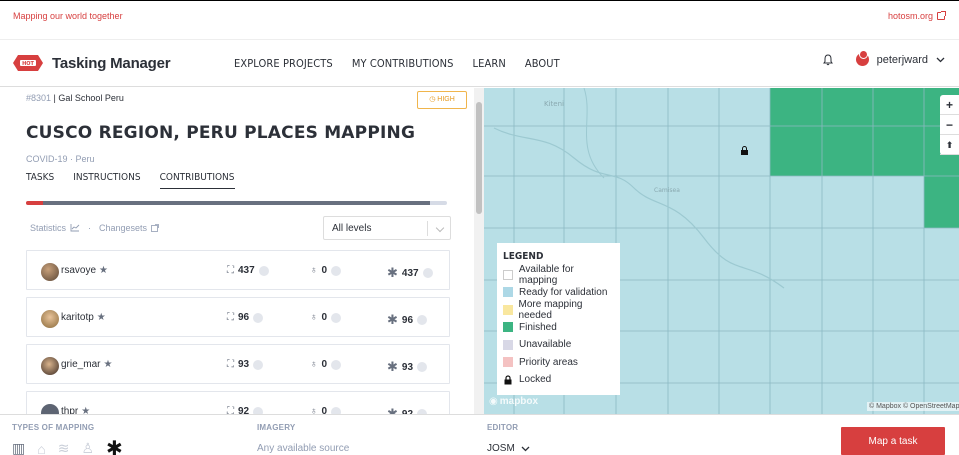 The width and height of the screenshot is (959, 455). Describe the element at coordinates (828, 59) in the screenshot. I see `bell-icon` at that location.